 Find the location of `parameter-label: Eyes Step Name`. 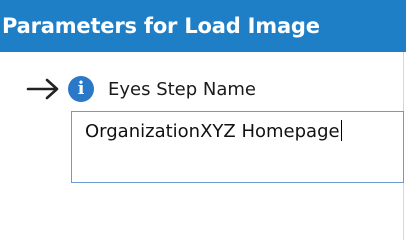

parameter-label: Eyes Step Name is located at coordinates (182, 89).